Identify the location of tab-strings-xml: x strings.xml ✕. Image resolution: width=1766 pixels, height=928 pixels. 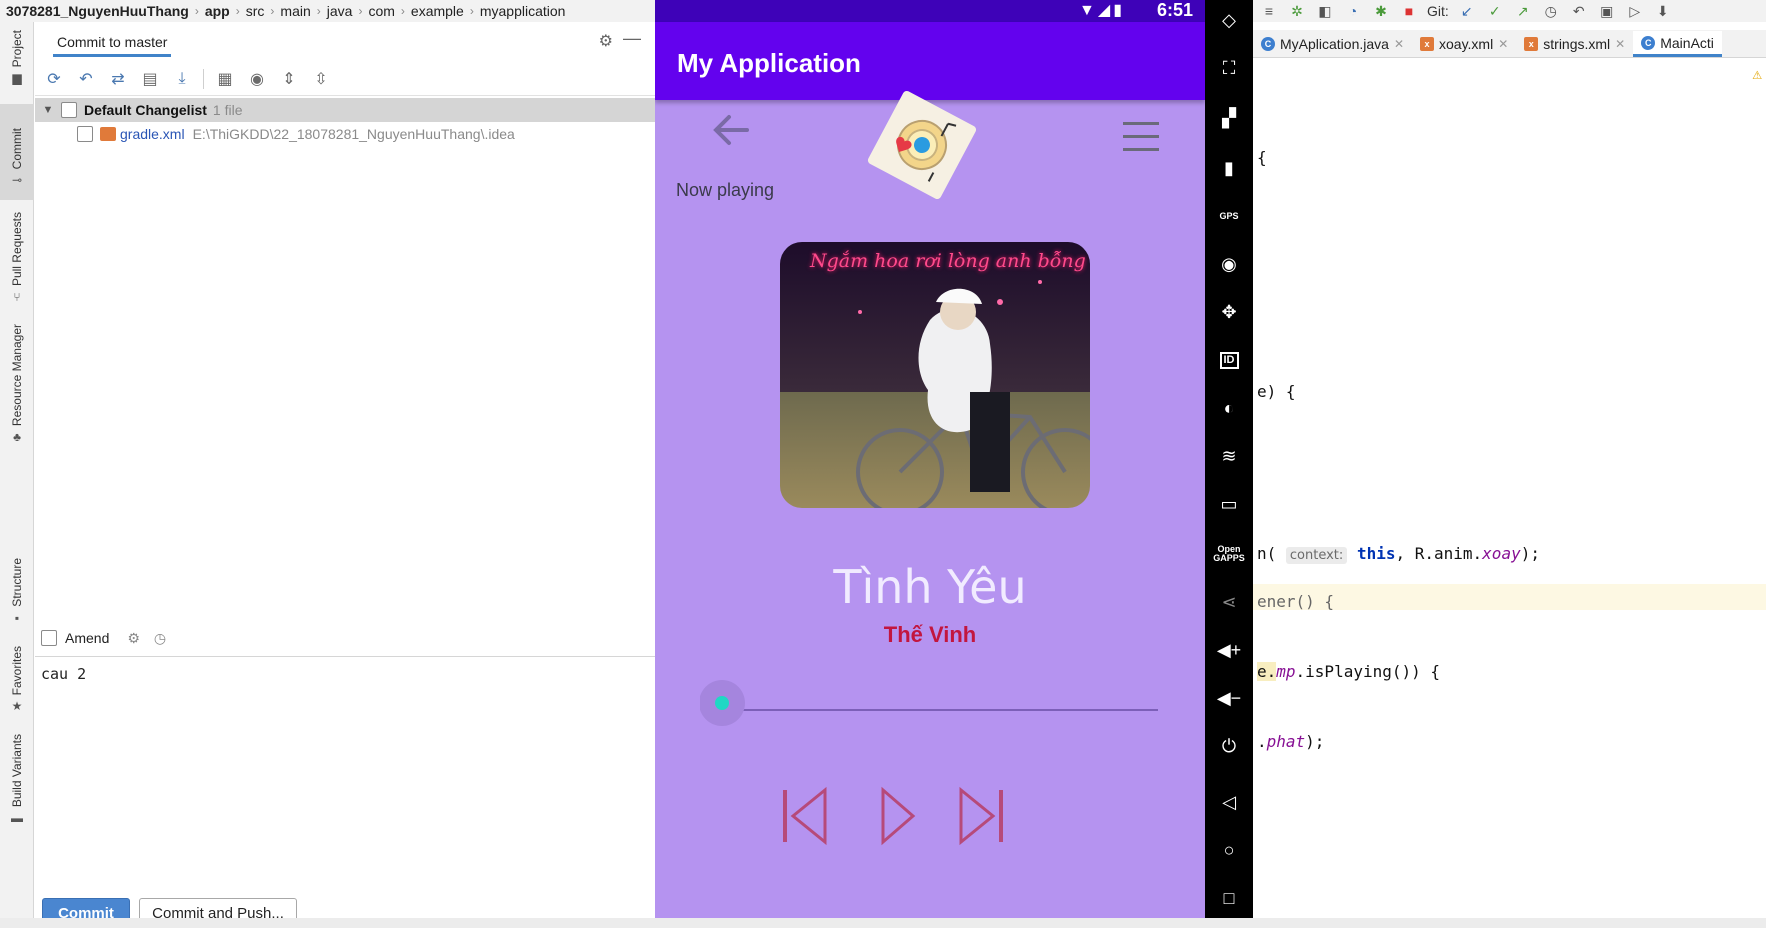
(1574, 44).